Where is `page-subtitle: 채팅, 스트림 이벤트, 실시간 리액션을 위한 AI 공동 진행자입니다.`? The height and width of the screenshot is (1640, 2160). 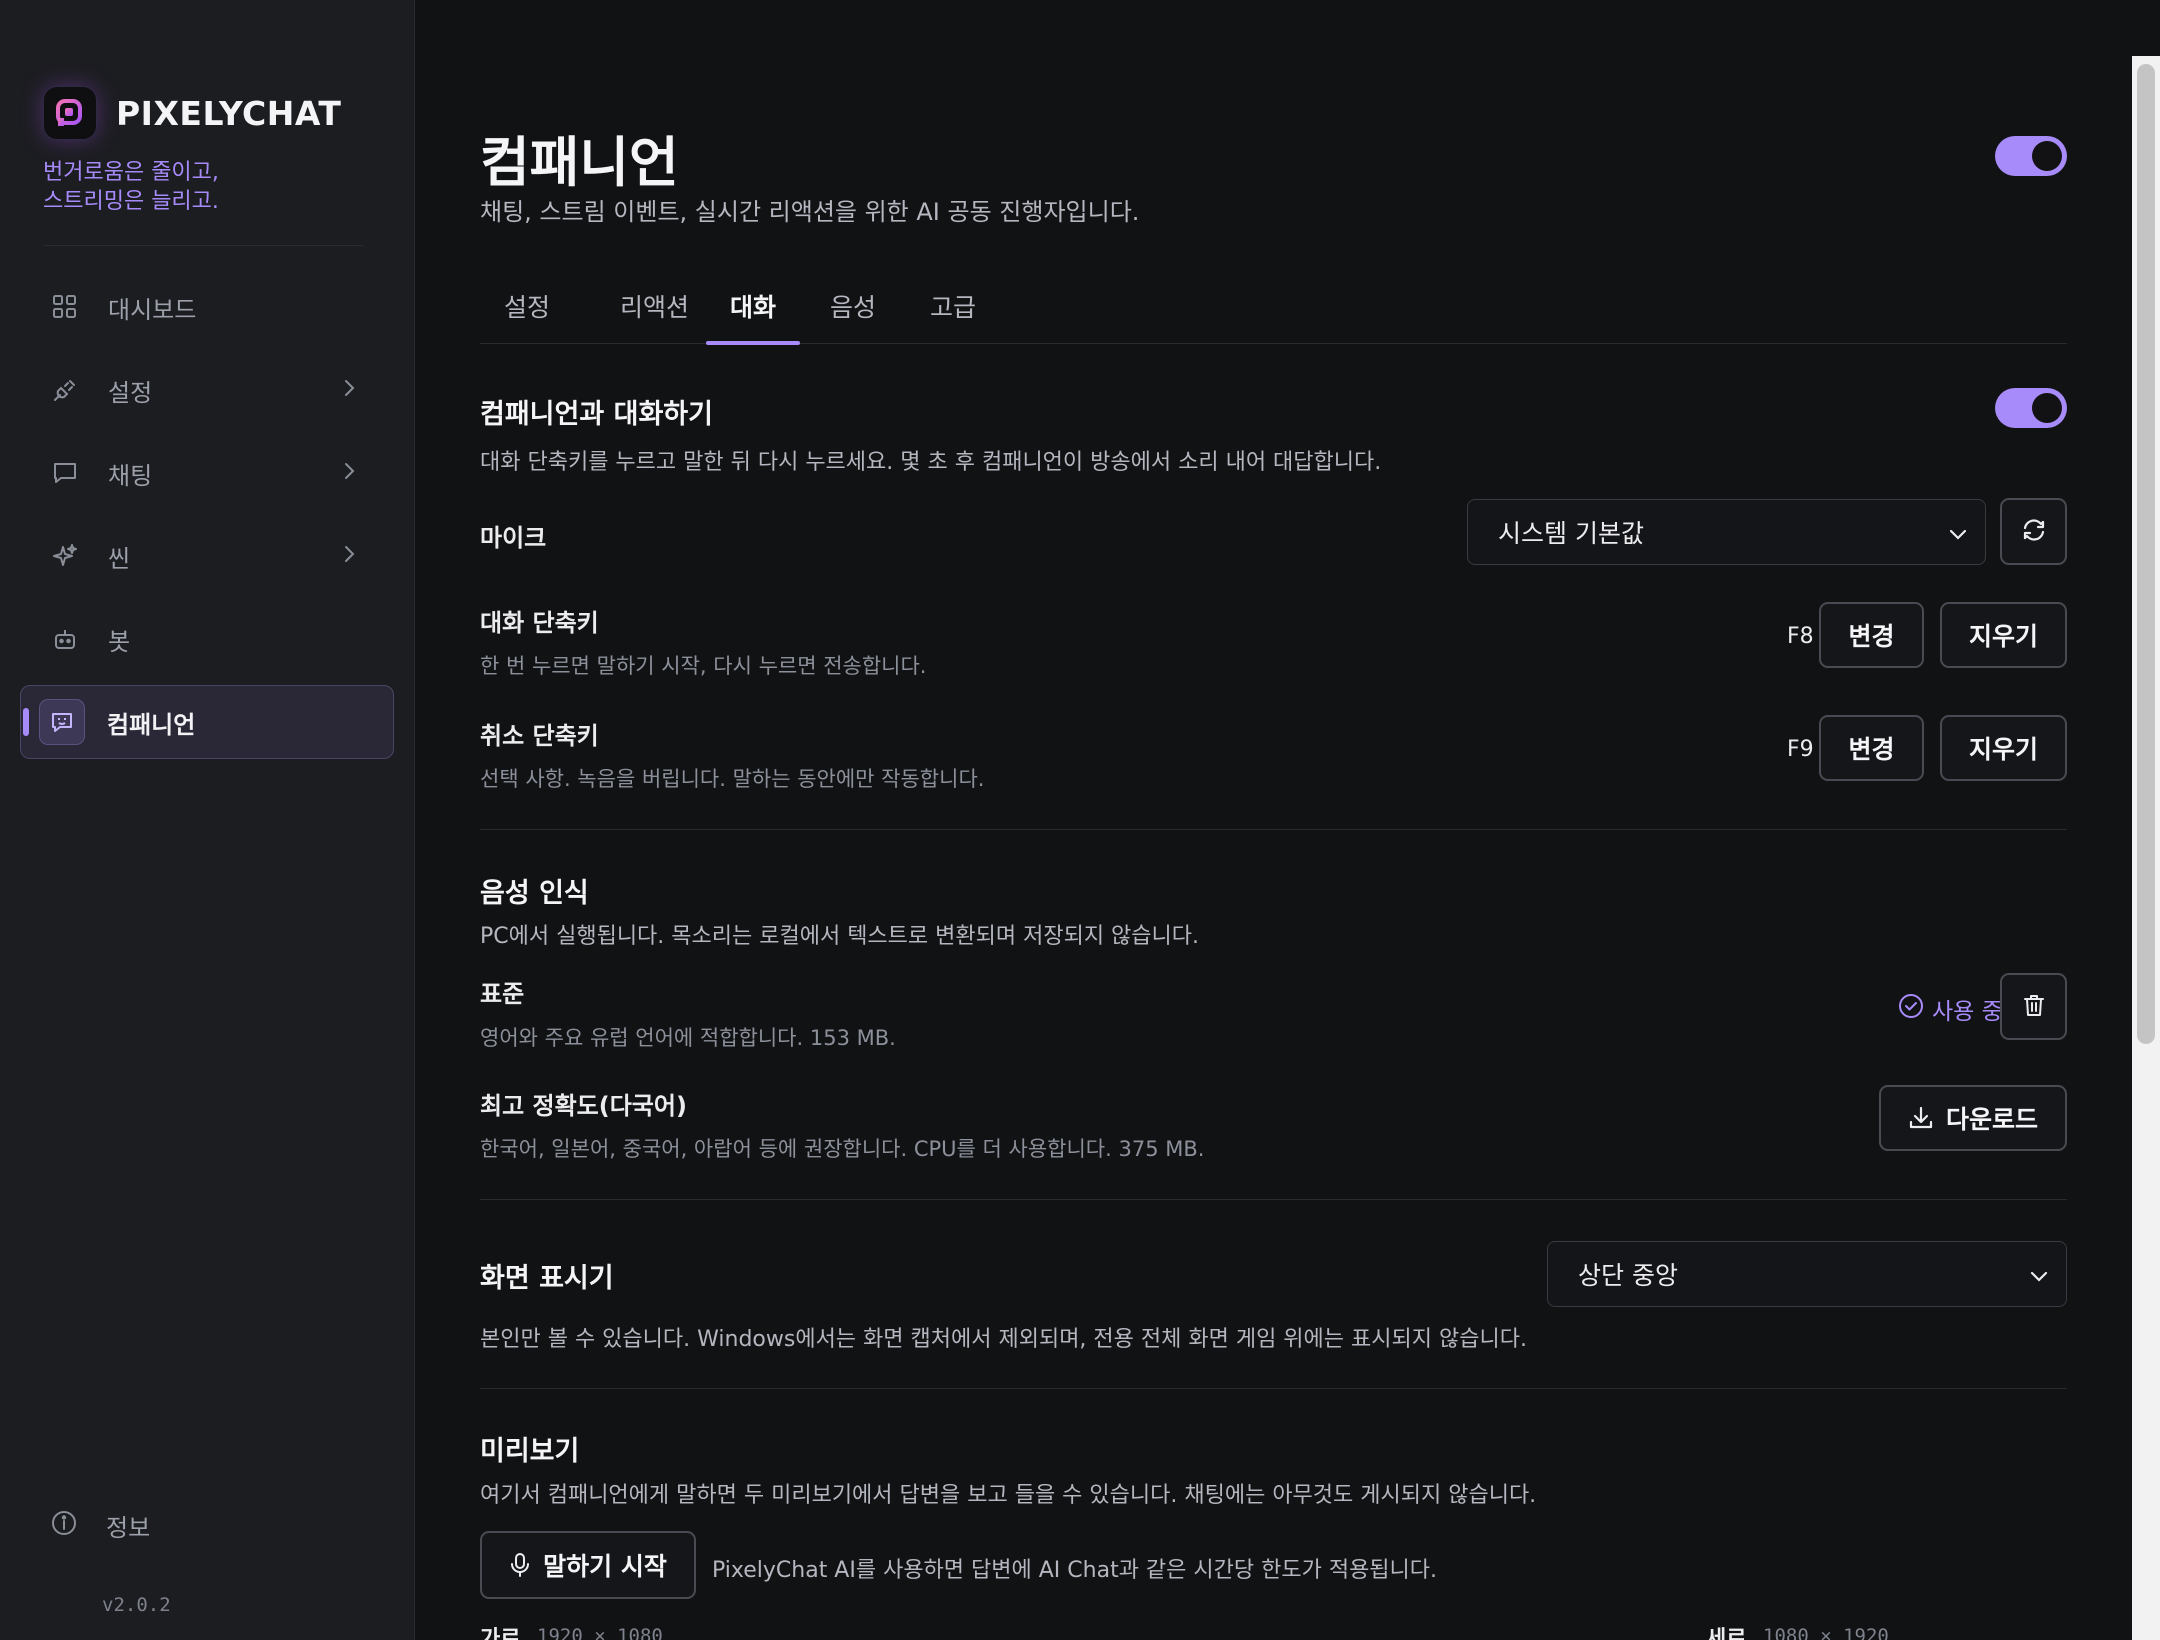 page-subtitle: 채팅, 스트림 이벤트, 실시간 리액션을 위한 AI 공동 진행자입니다. is located at coordinates (810, 212).